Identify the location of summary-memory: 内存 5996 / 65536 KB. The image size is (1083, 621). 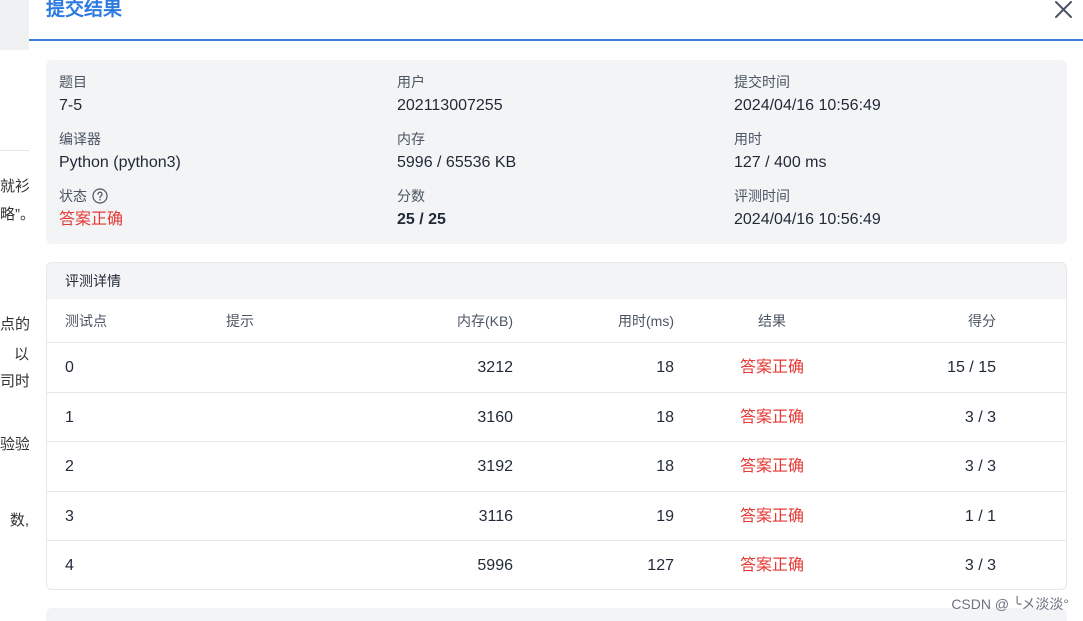
(456, 151).